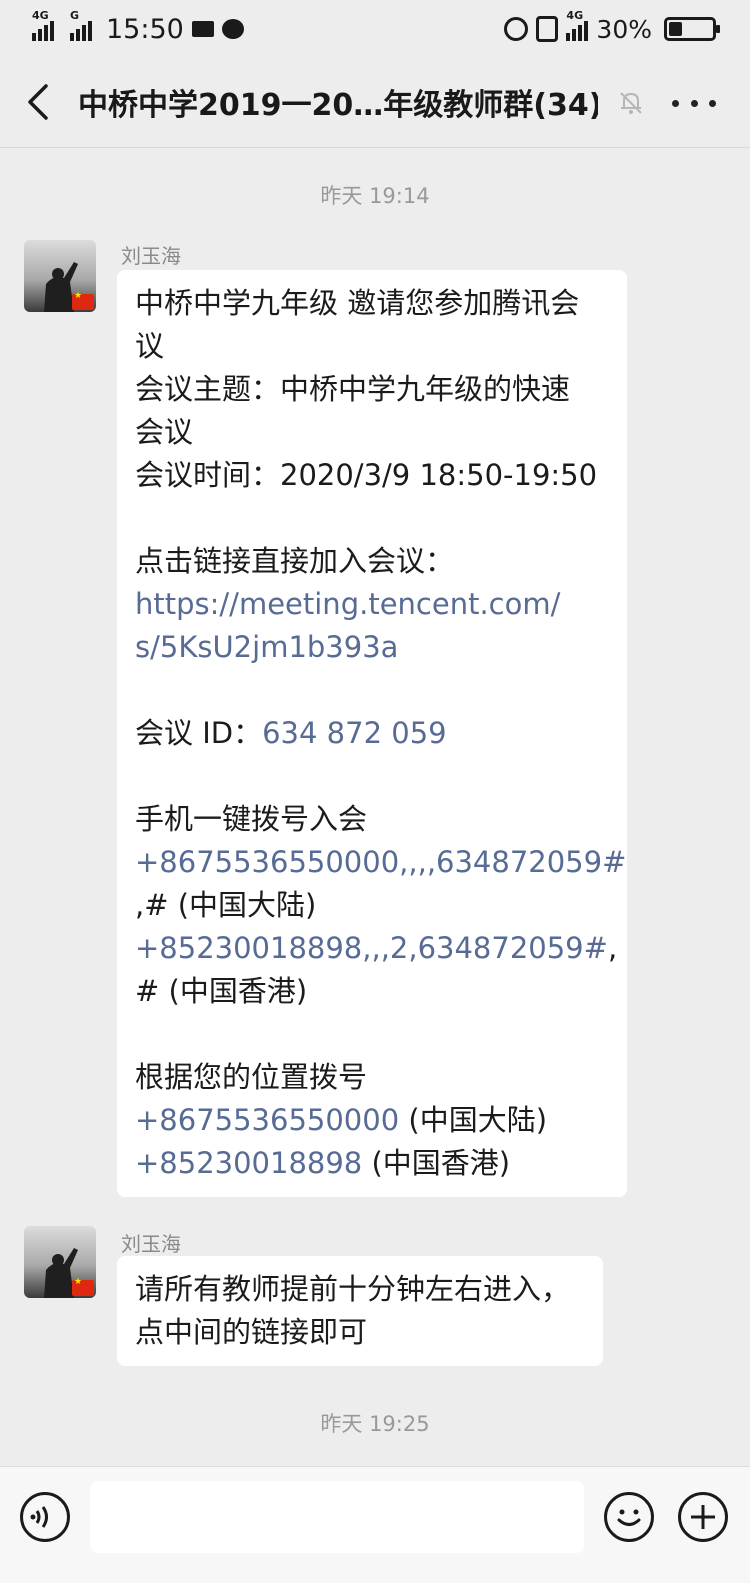  I want to click on status-right: 4G 30%, so click(612, 26).